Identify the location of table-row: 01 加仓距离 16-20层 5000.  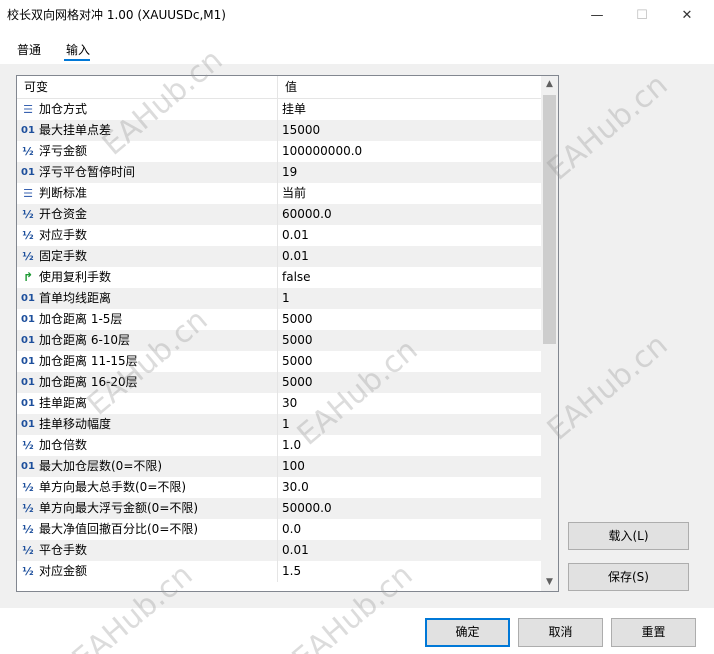
(279, 382).